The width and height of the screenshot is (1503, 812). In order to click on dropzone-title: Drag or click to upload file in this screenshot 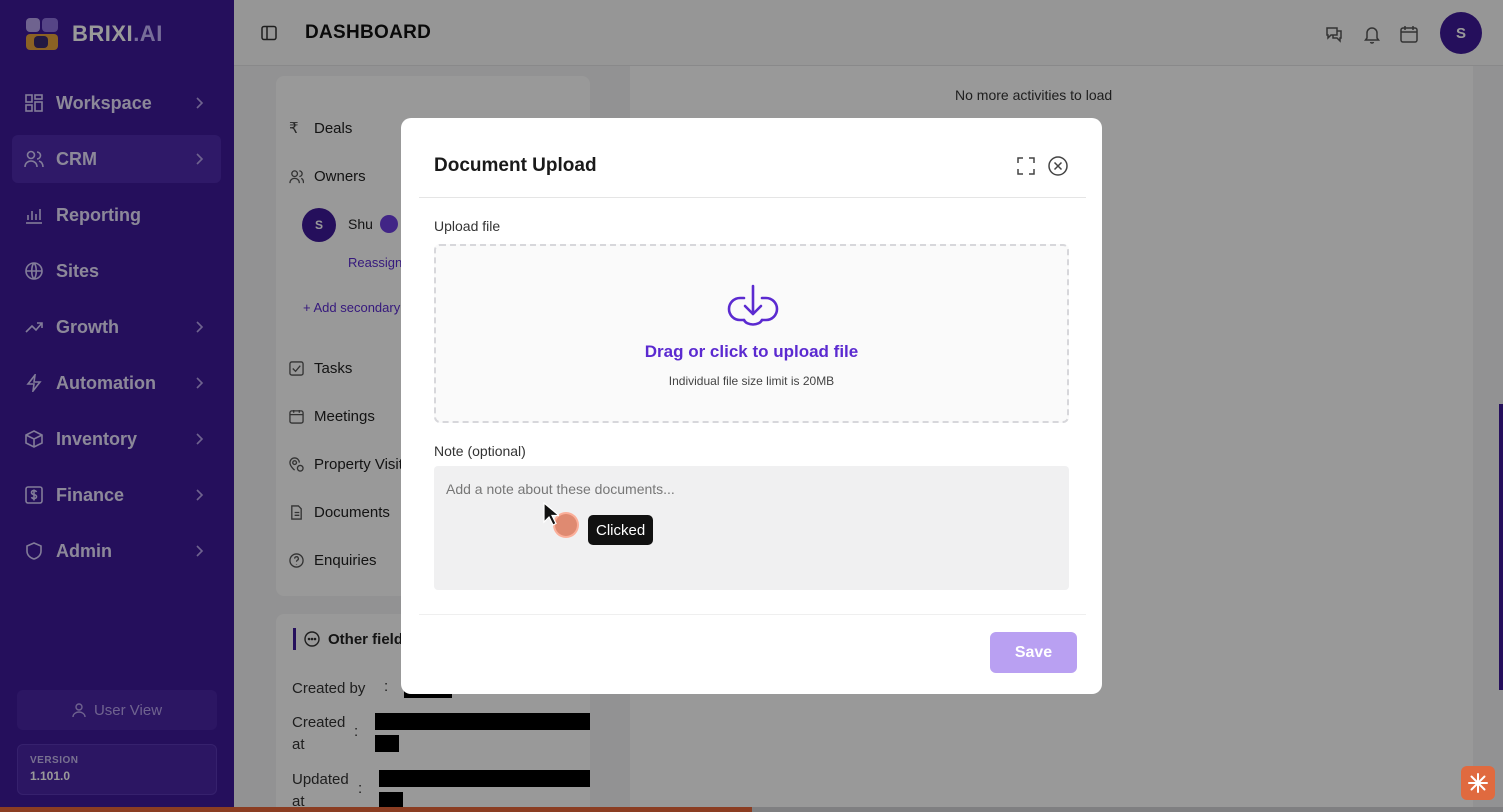, I will do `click(751, 351)`.